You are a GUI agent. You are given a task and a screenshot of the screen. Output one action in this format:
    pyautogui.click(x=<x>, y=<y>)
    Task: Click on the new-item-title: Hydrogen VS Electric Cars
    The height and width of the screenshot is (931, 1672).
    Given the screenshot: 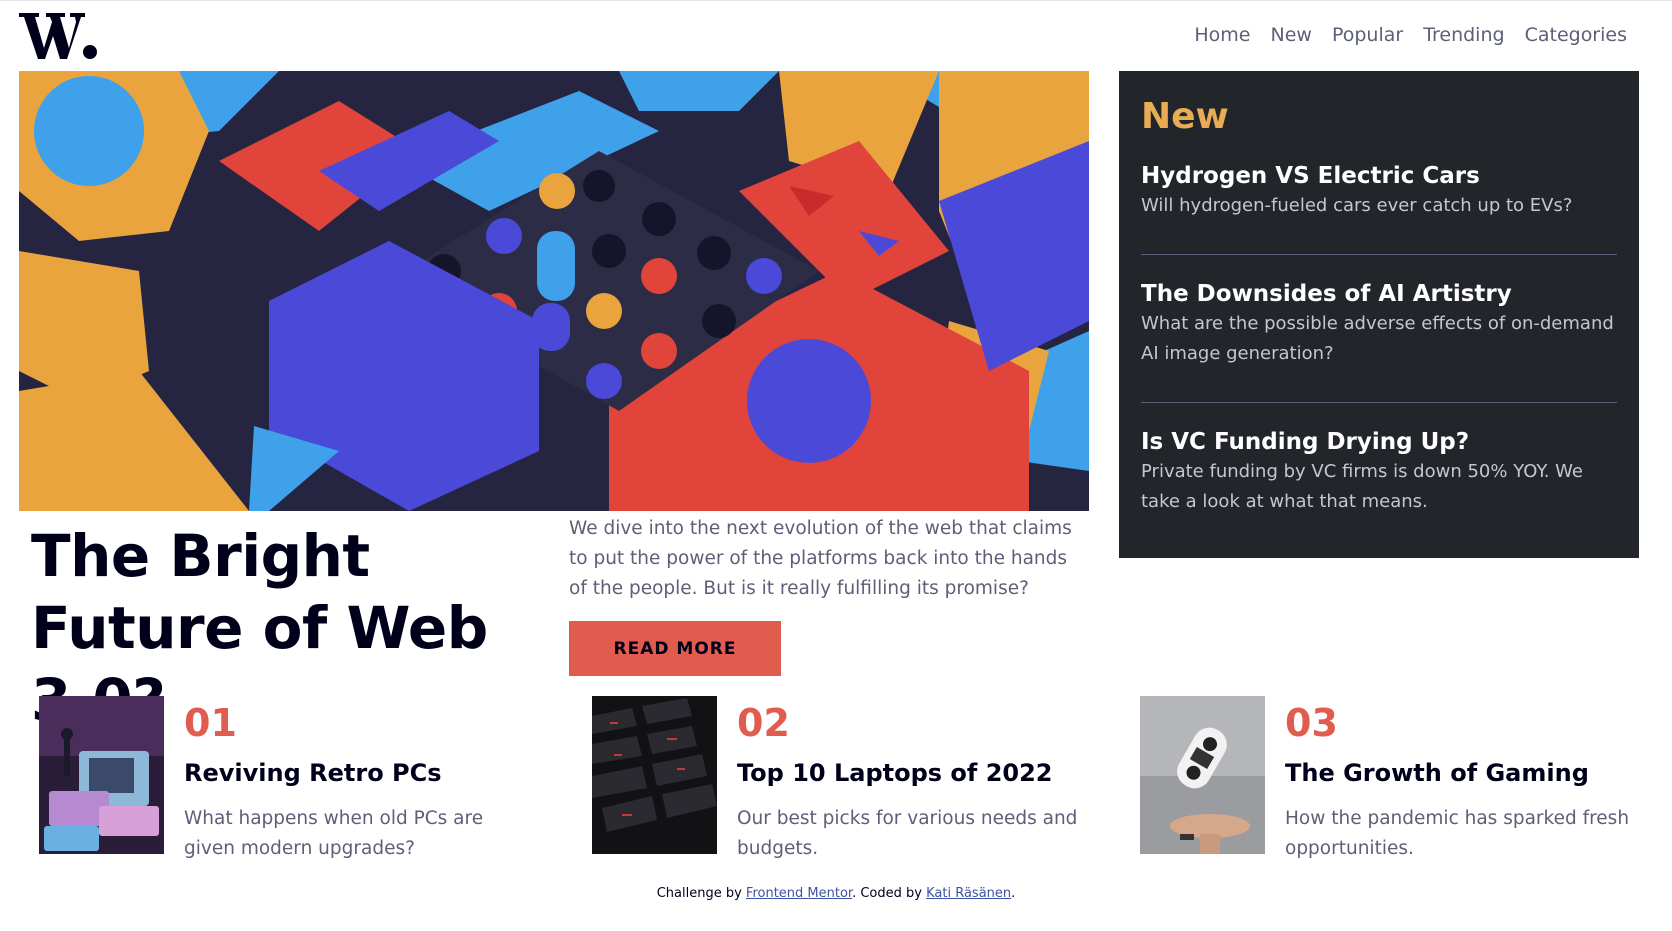 What is the action you would take?
    pyautogui.click(x=1379, y=176)
    